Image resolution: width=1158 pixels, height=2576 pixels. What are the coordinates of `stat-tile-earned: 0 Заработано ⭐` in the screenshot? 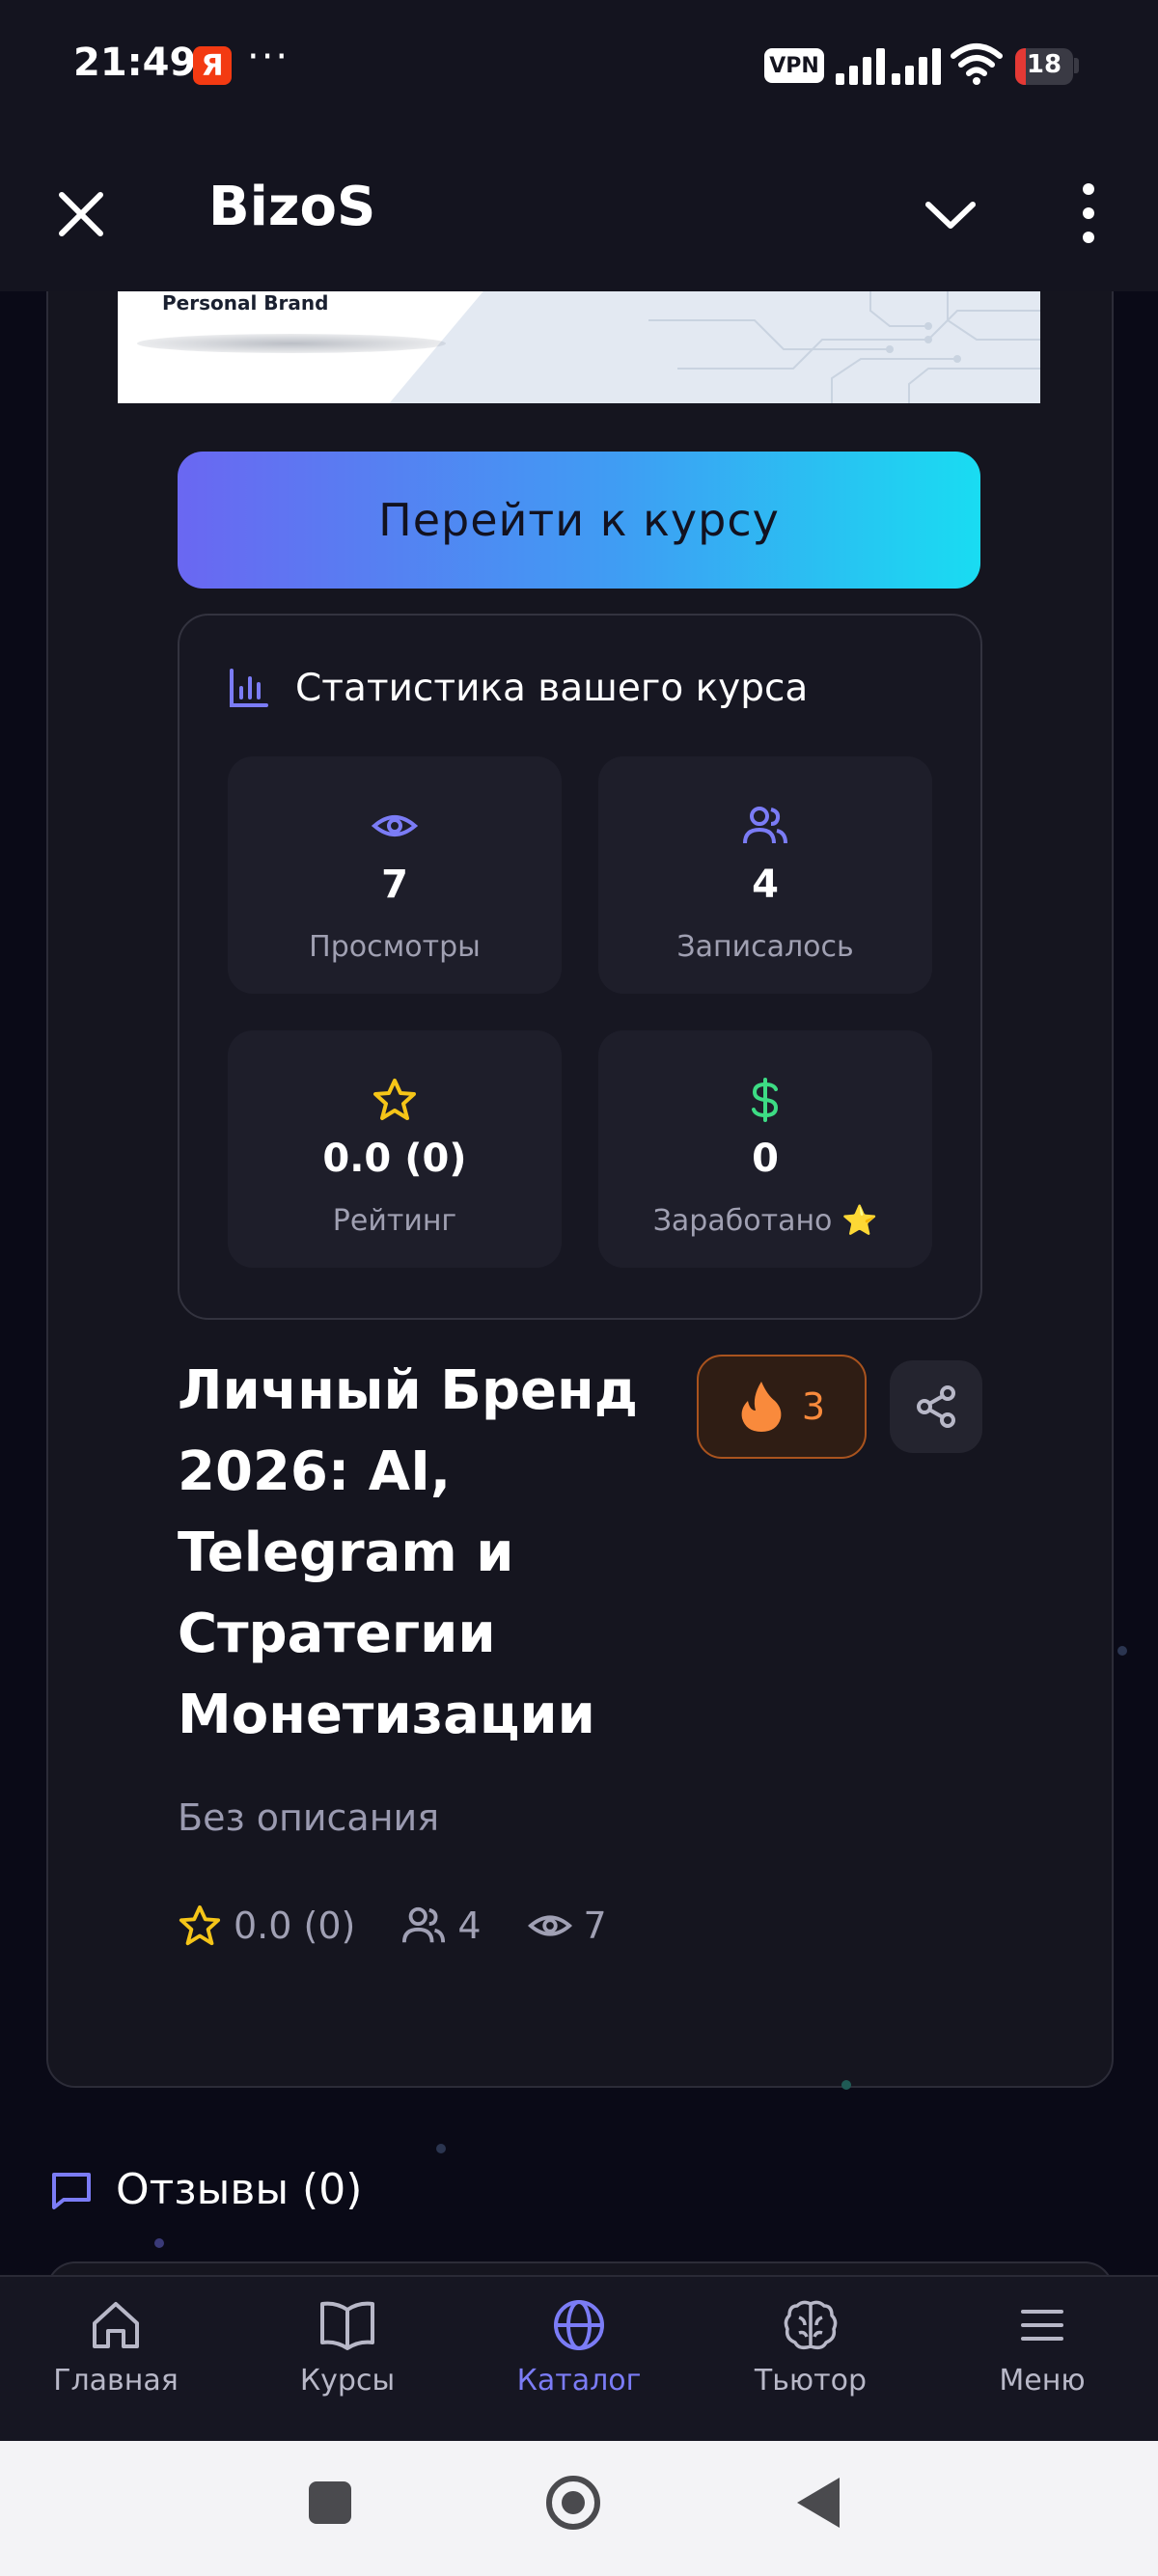 It's located at (765, 1149).